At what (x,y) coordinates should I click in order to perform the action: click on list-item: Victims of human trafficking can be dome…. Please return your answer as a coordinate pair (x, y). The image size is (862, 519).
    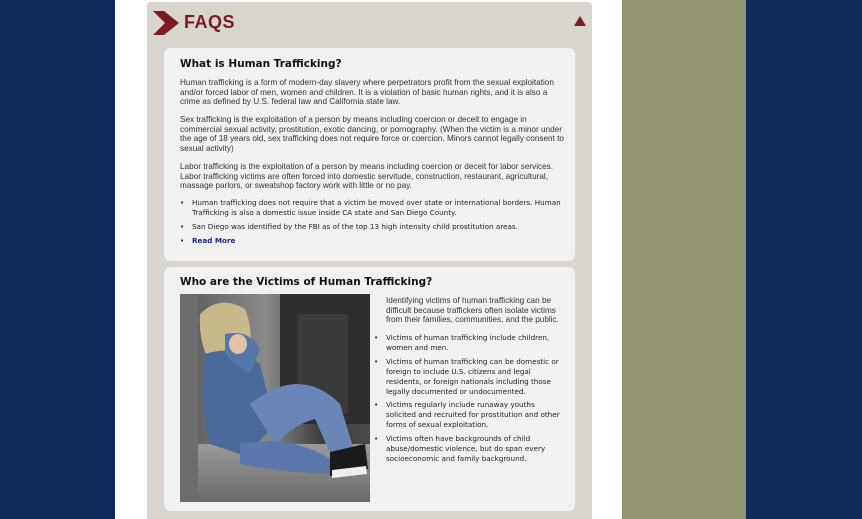
    Looking at the image, I should click on (470, 377).